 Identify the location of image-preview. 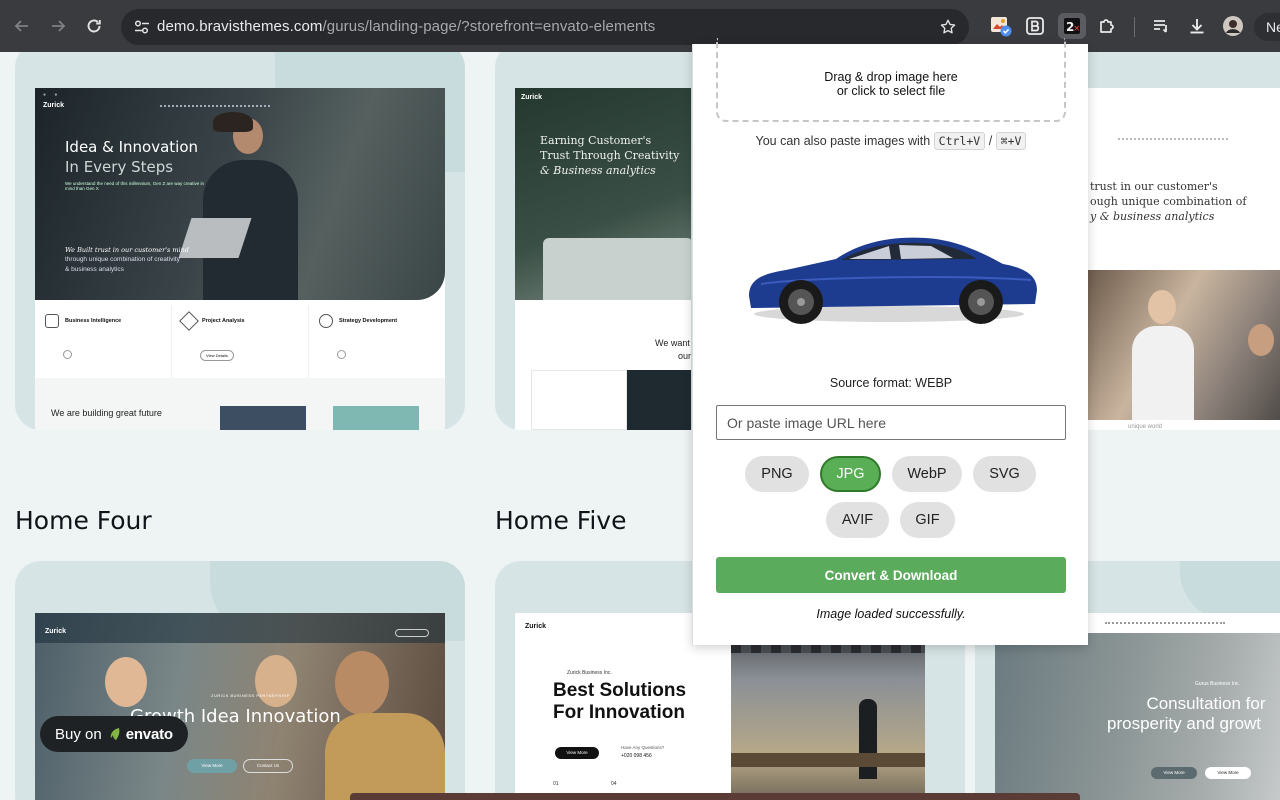
(893, 280).